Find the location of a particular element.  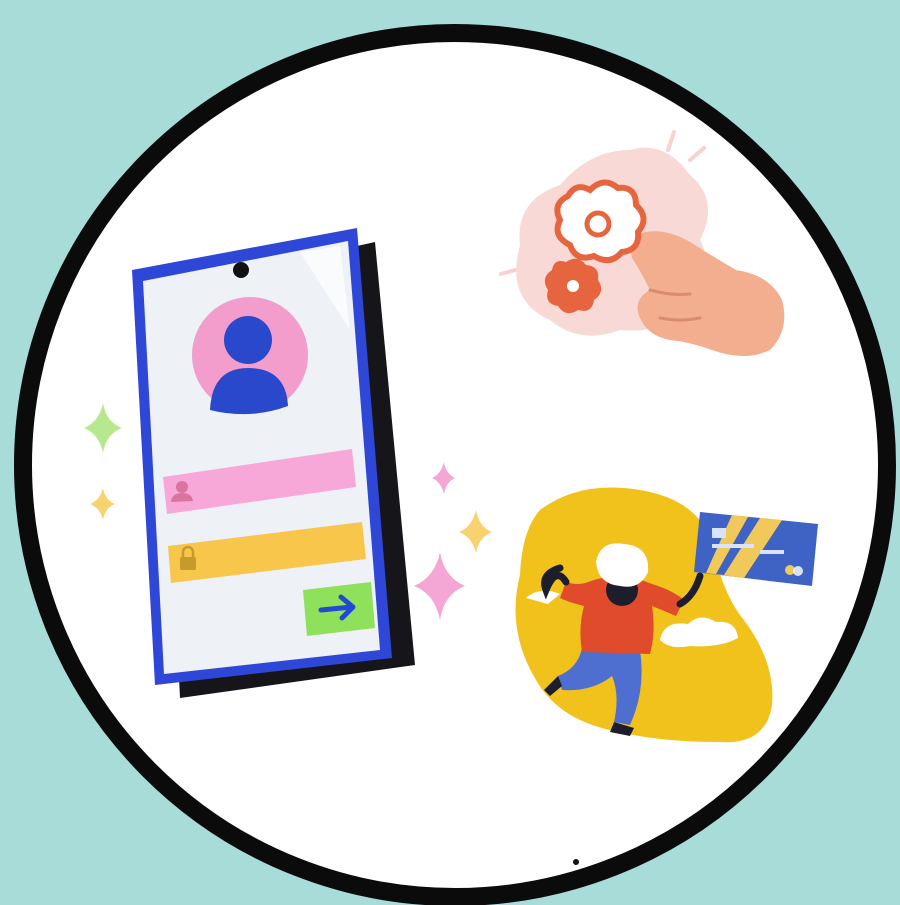

avatar-head is located at coordinates (248, 340).